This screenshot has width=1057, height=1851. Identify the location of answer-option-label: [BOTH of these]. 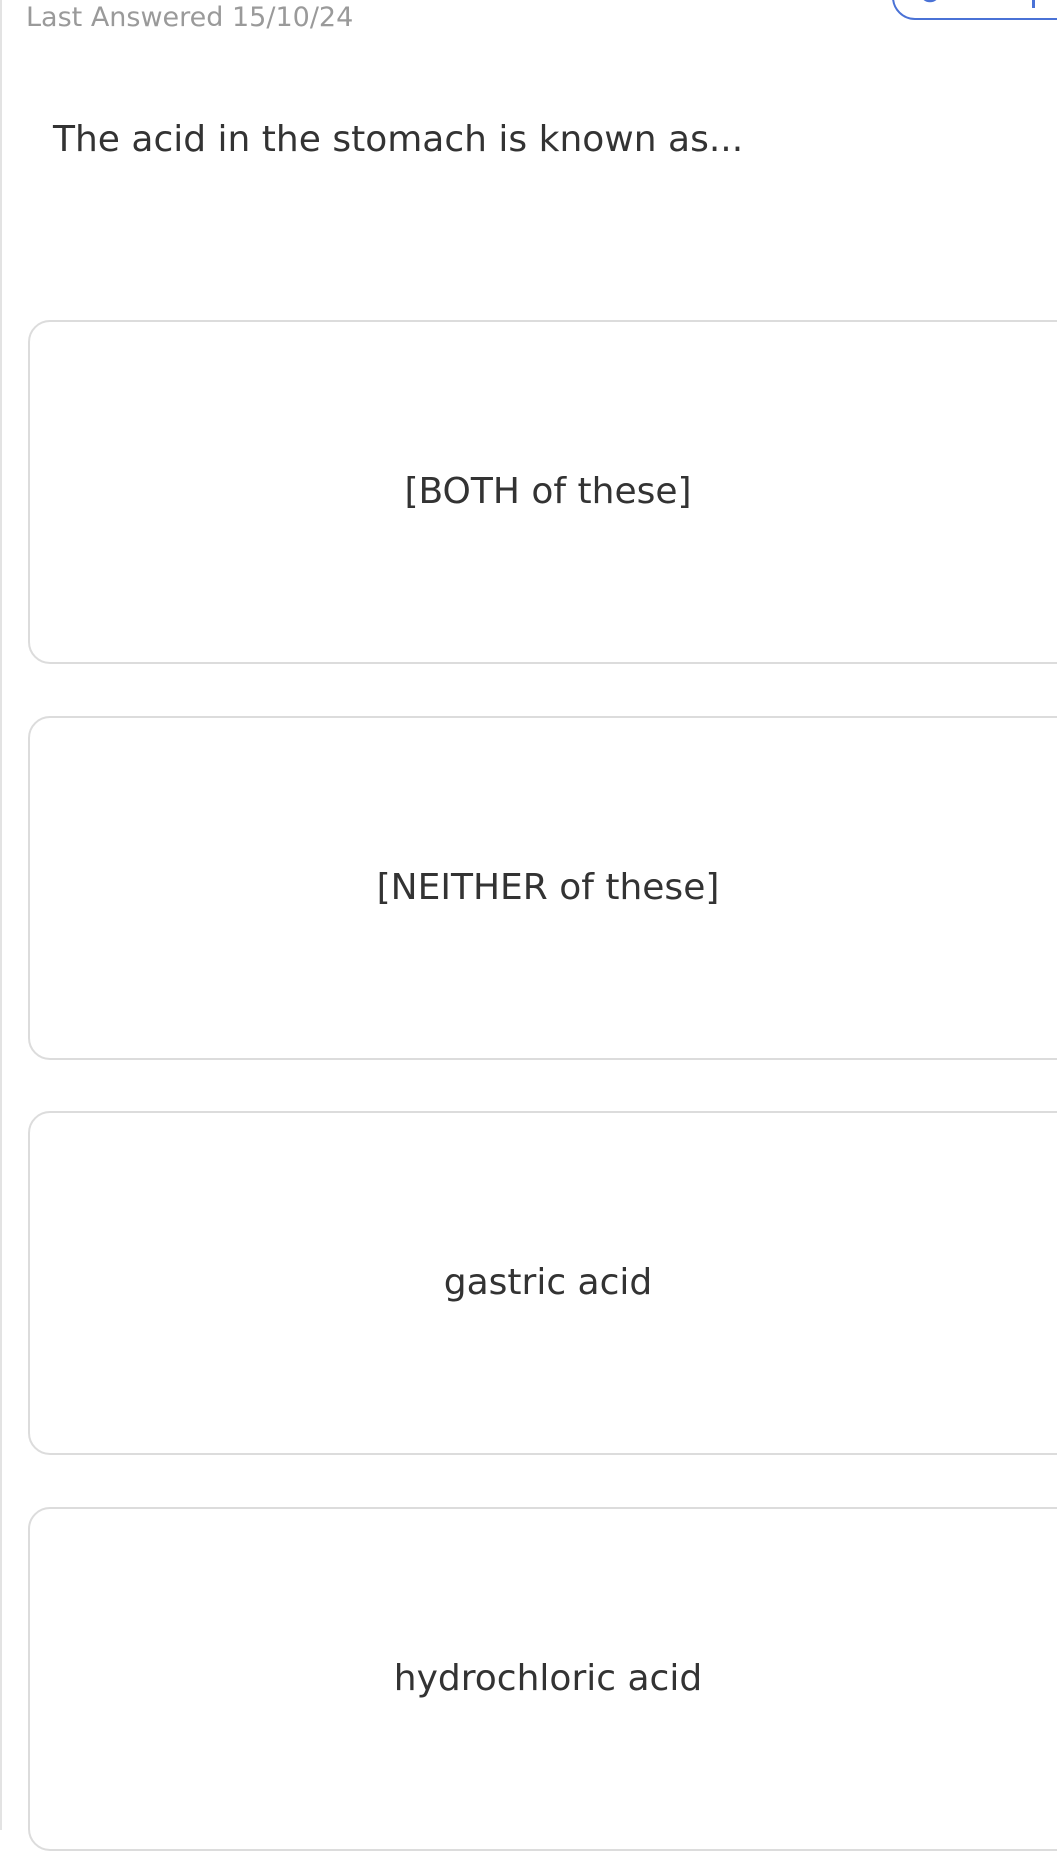
(548, 491).